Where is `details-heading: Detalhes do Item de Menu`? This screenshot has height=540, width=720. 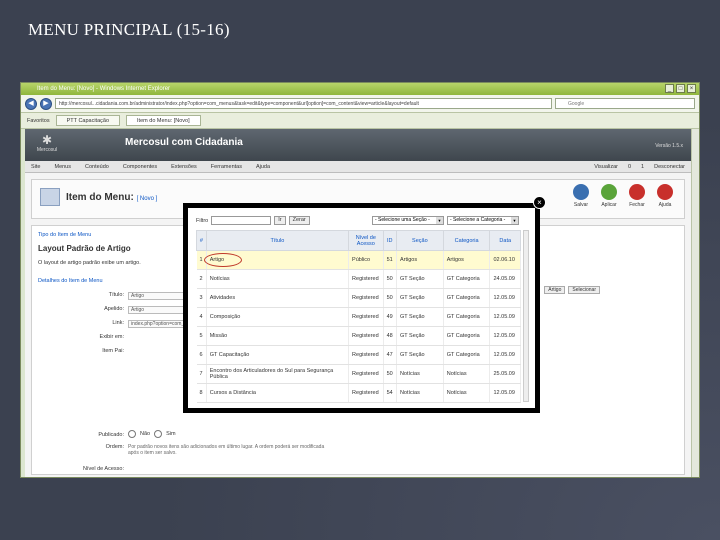
details-heading: Detalhes do Item de Menu is located at coordinates (70, 281).